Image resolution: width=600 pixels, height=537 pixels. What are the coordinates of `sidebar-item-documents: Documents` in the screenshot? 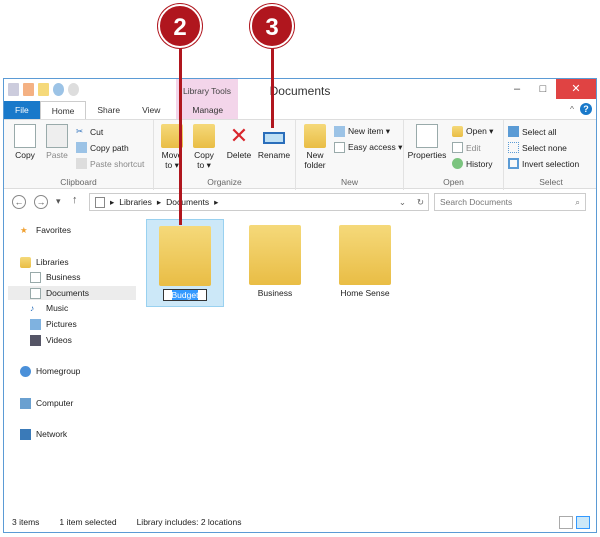 It's located at (72, 293).